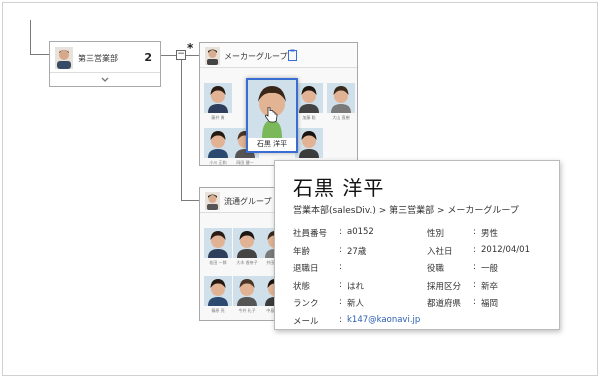 Image resolution: width=600 pixels, height=378 pixels. Describe the element at coordinates (490, 304) in the screenshot. I see `field-value: 福岡` at that location.